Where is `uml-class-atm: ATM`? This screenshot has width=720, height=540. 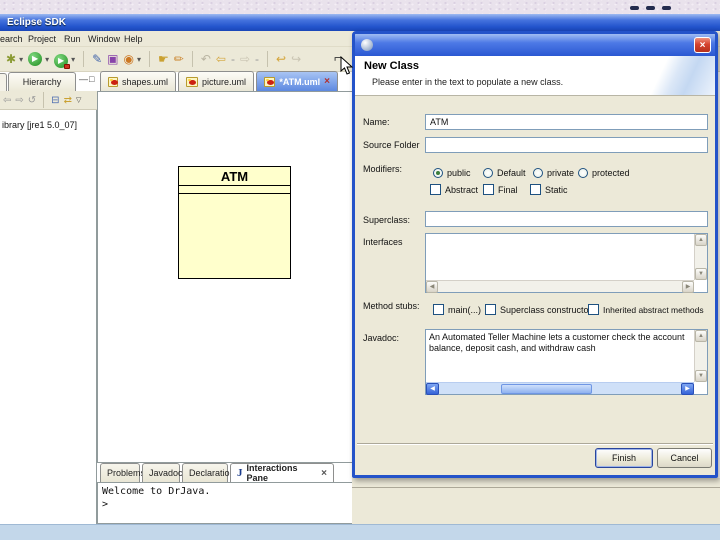 uml-class-atm: ATM is located at coordinates (234, 222).